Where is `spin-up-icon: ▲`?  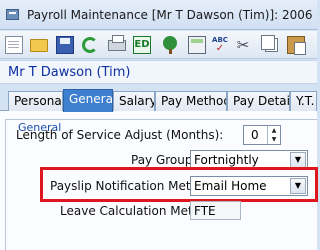
spin-up-icon: ▲ is located at coordinates (274, 130).